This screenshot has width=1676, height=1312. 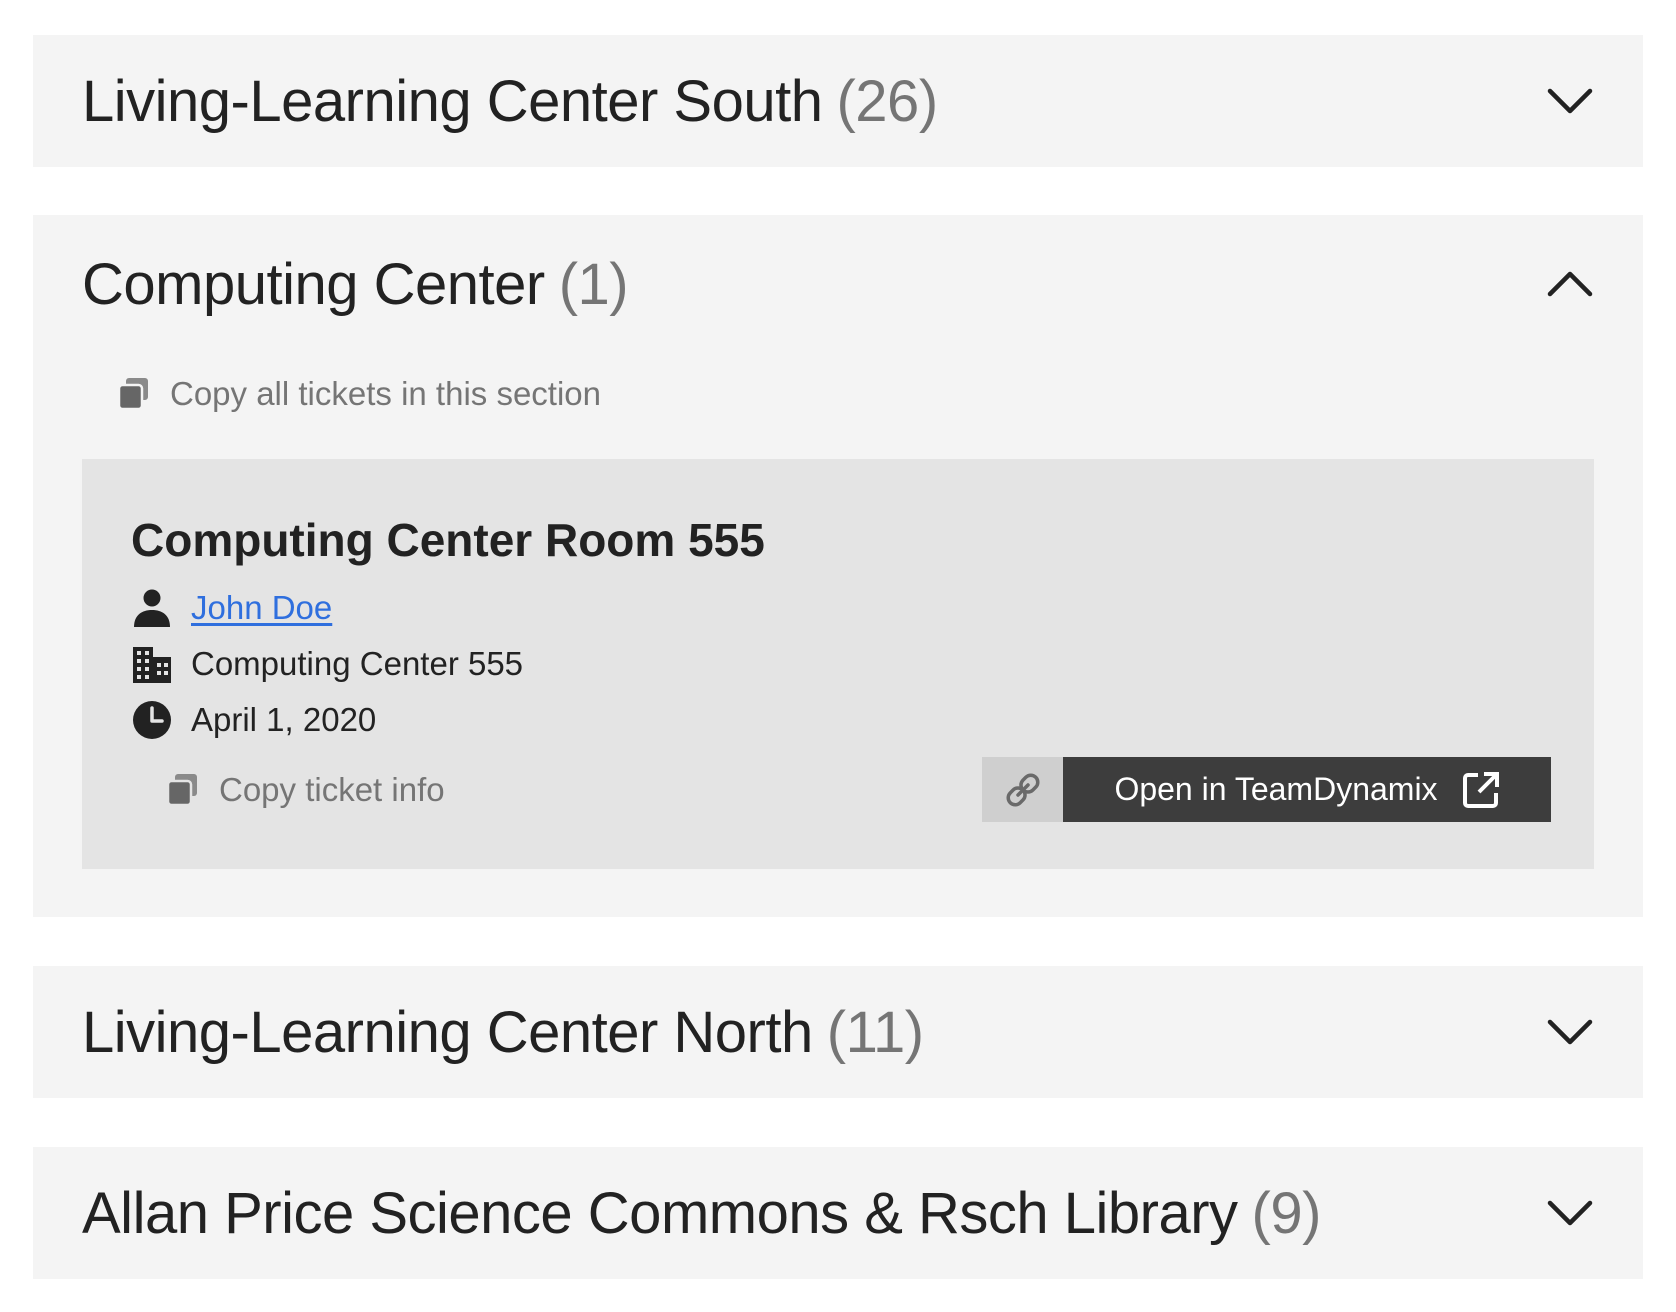 What do you see at coordinates (152, 608) in the screenshot?
I see `person-icon` at bounding box center [152, 608].